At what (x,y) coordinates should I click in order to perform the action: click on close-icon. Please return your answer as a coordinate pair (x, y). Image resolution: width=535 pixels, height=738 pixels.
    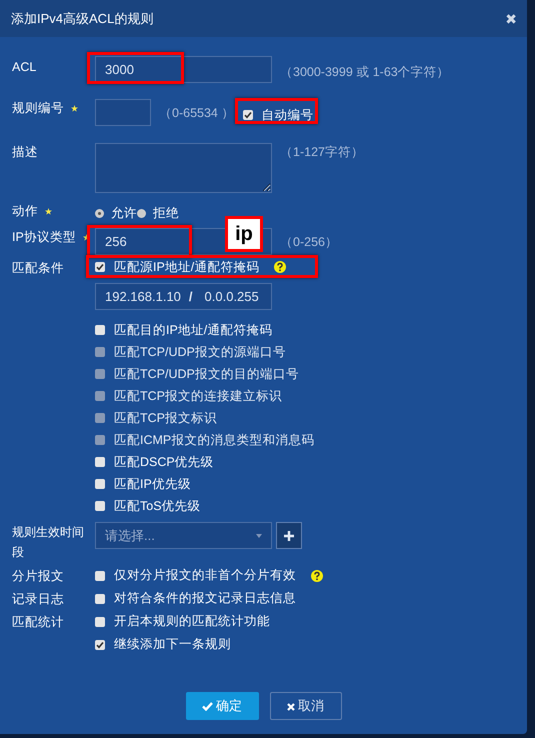
    Looking at the image, I should click on (291, 706).